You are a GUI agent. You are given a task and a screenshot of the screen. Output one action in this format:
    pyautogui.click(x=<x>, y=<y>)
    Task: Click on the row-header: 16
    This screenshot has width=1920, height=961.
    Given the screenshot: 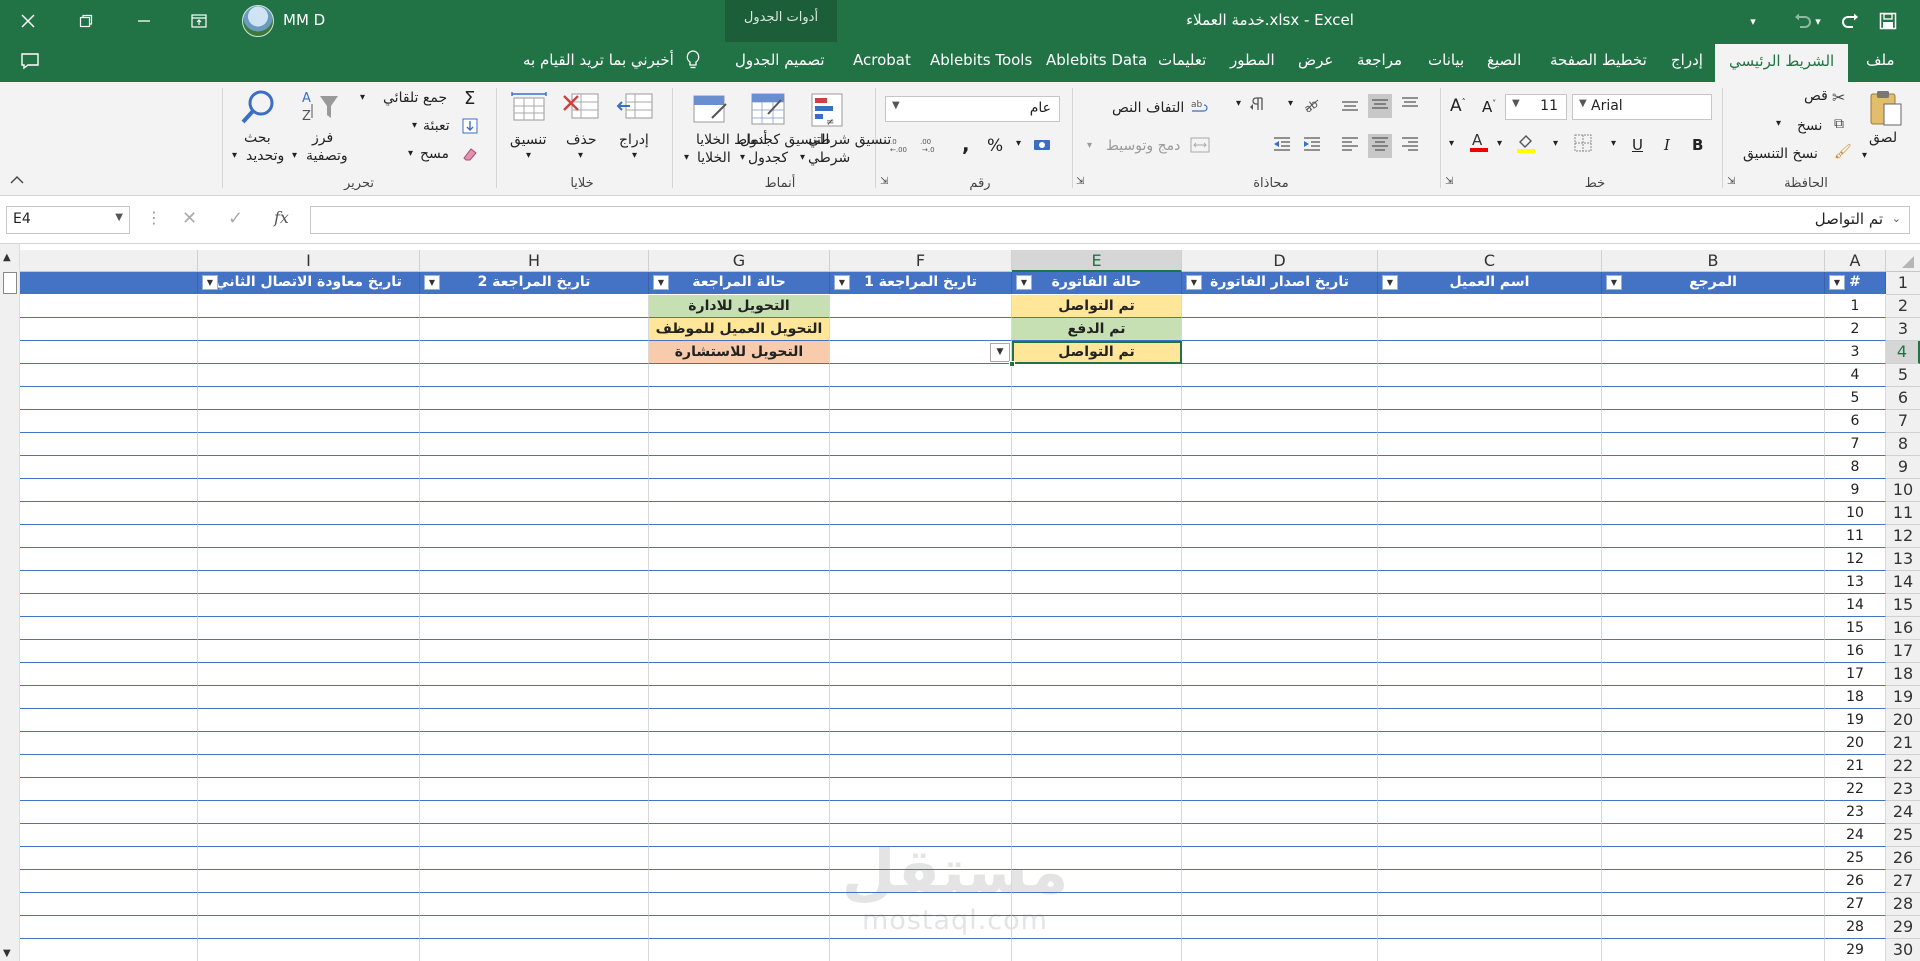 What is the action you would take?
    pyautogui.click(x=1903, y=628)
    